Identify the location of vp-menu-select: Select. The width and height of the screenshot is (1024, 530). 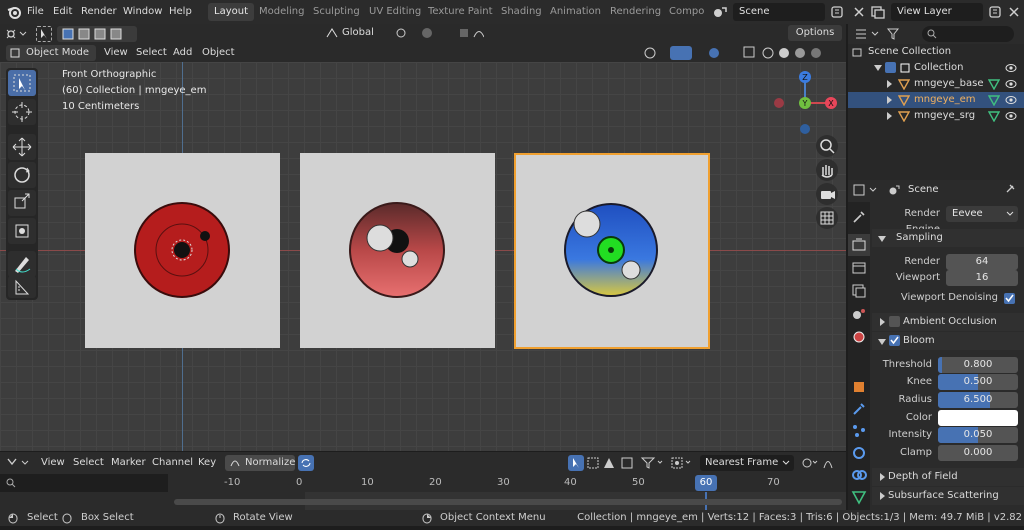
(151, 53).